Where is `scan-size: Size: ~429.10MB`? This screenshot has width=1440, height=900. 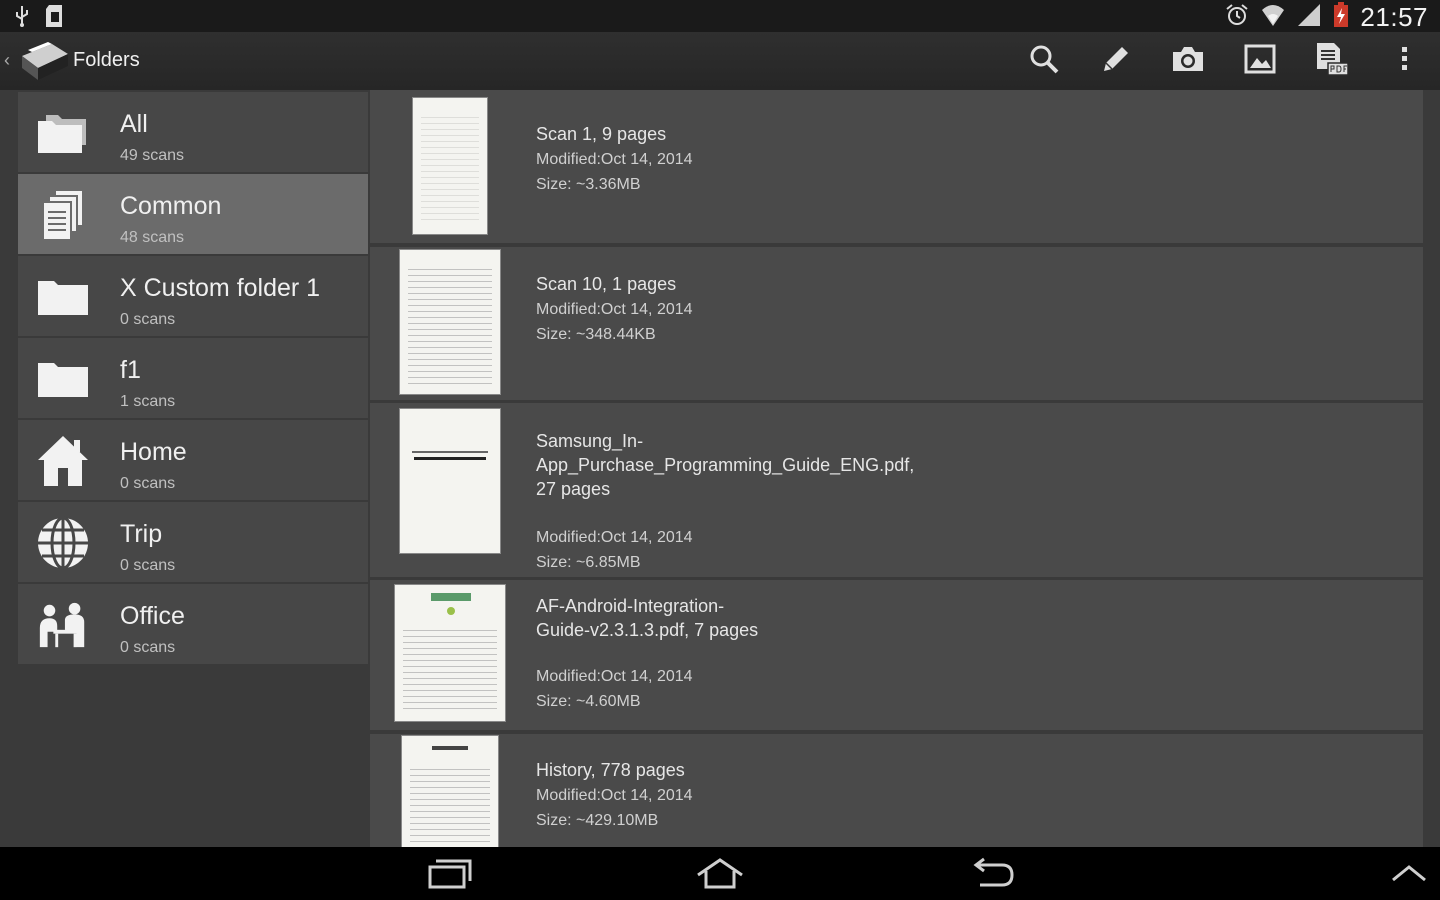 scan-size: Size: ~429.10MB is located at coordinates (597, 820).